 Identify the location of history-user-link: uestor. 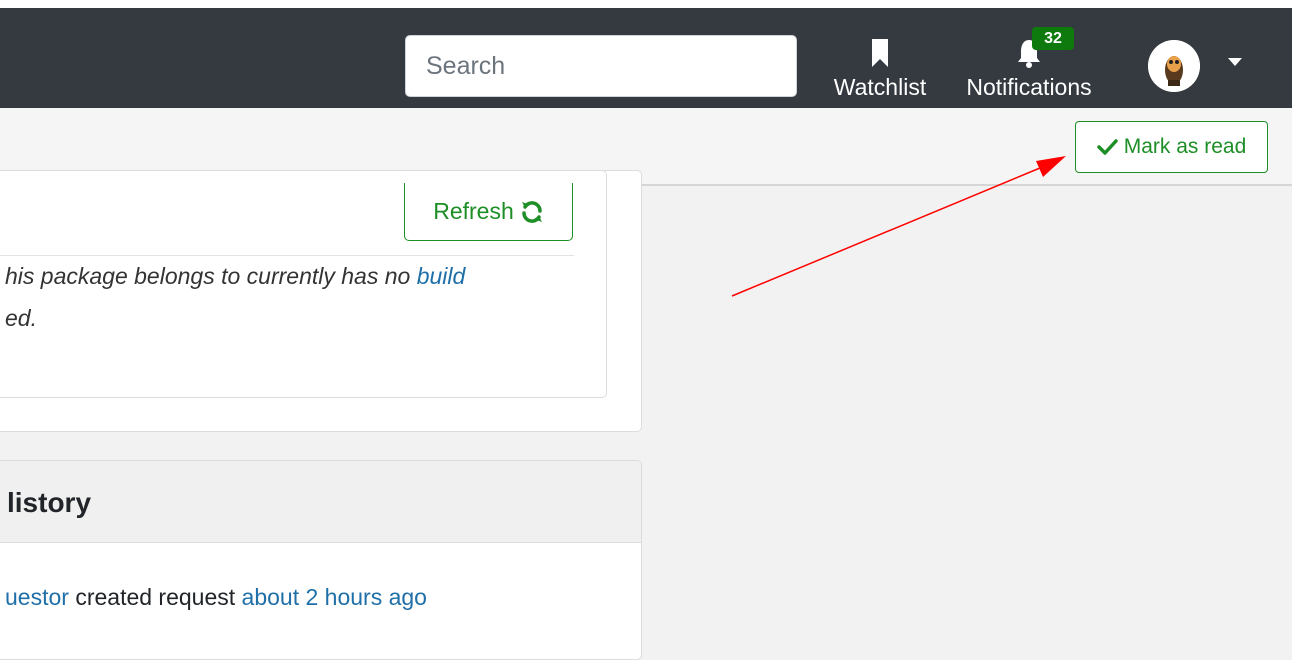
(37, 597).